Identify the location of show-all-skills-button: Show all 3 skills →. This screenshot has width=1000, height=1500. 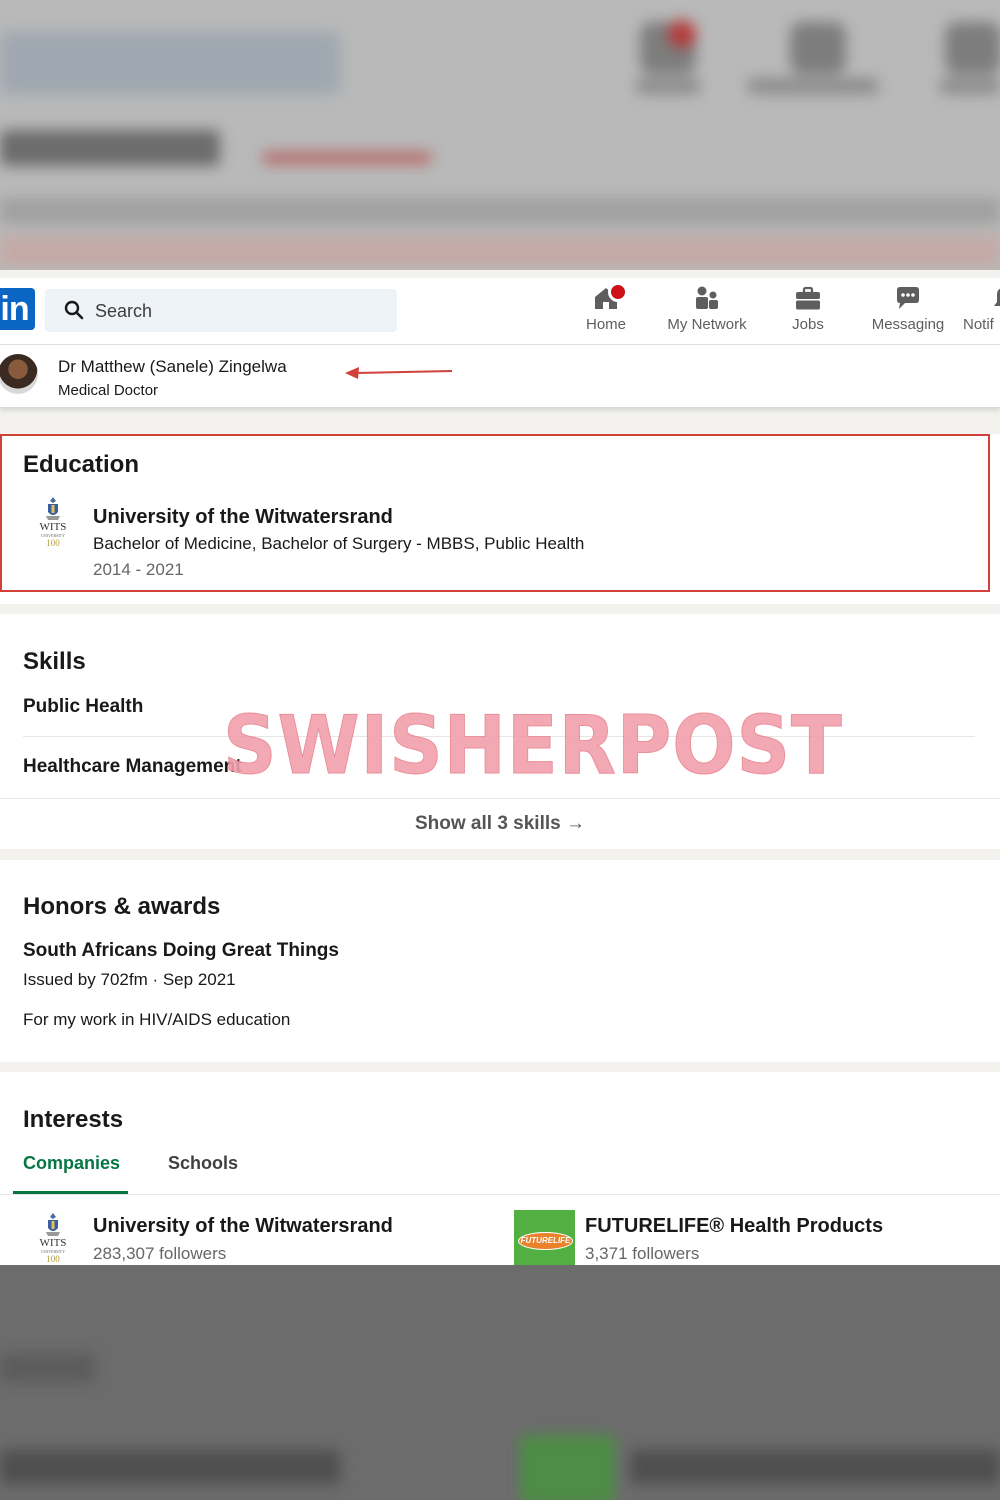
(500, 823).